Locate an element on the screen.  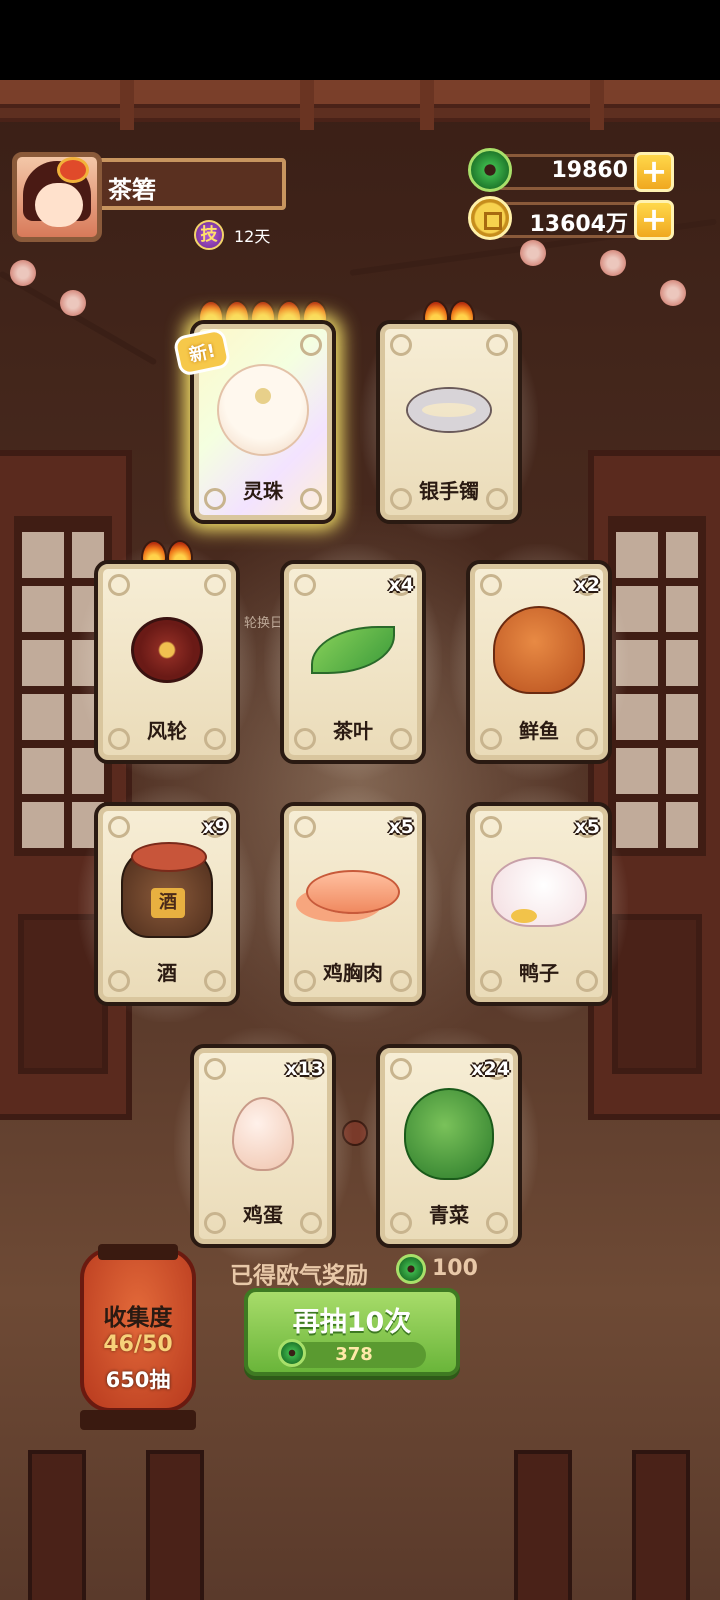
reward-card: x4 茶叶 is located at coordinates (353, 662).